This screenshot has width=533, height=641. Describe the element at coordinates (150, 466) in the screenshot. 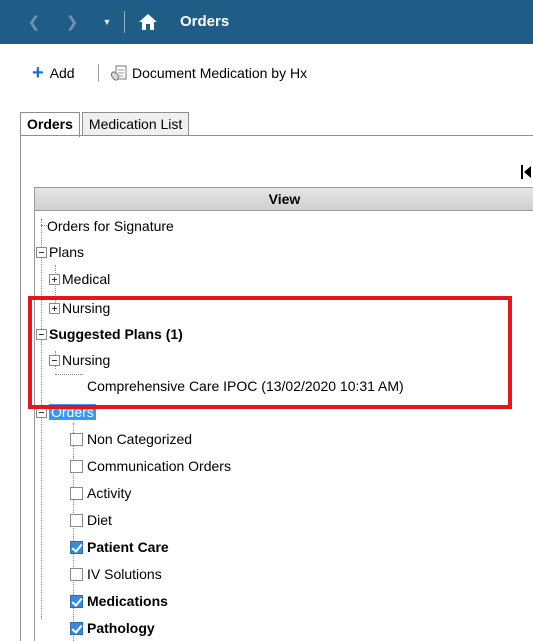

I see `tree-item-communication-orders: Communication Orders` at that location.